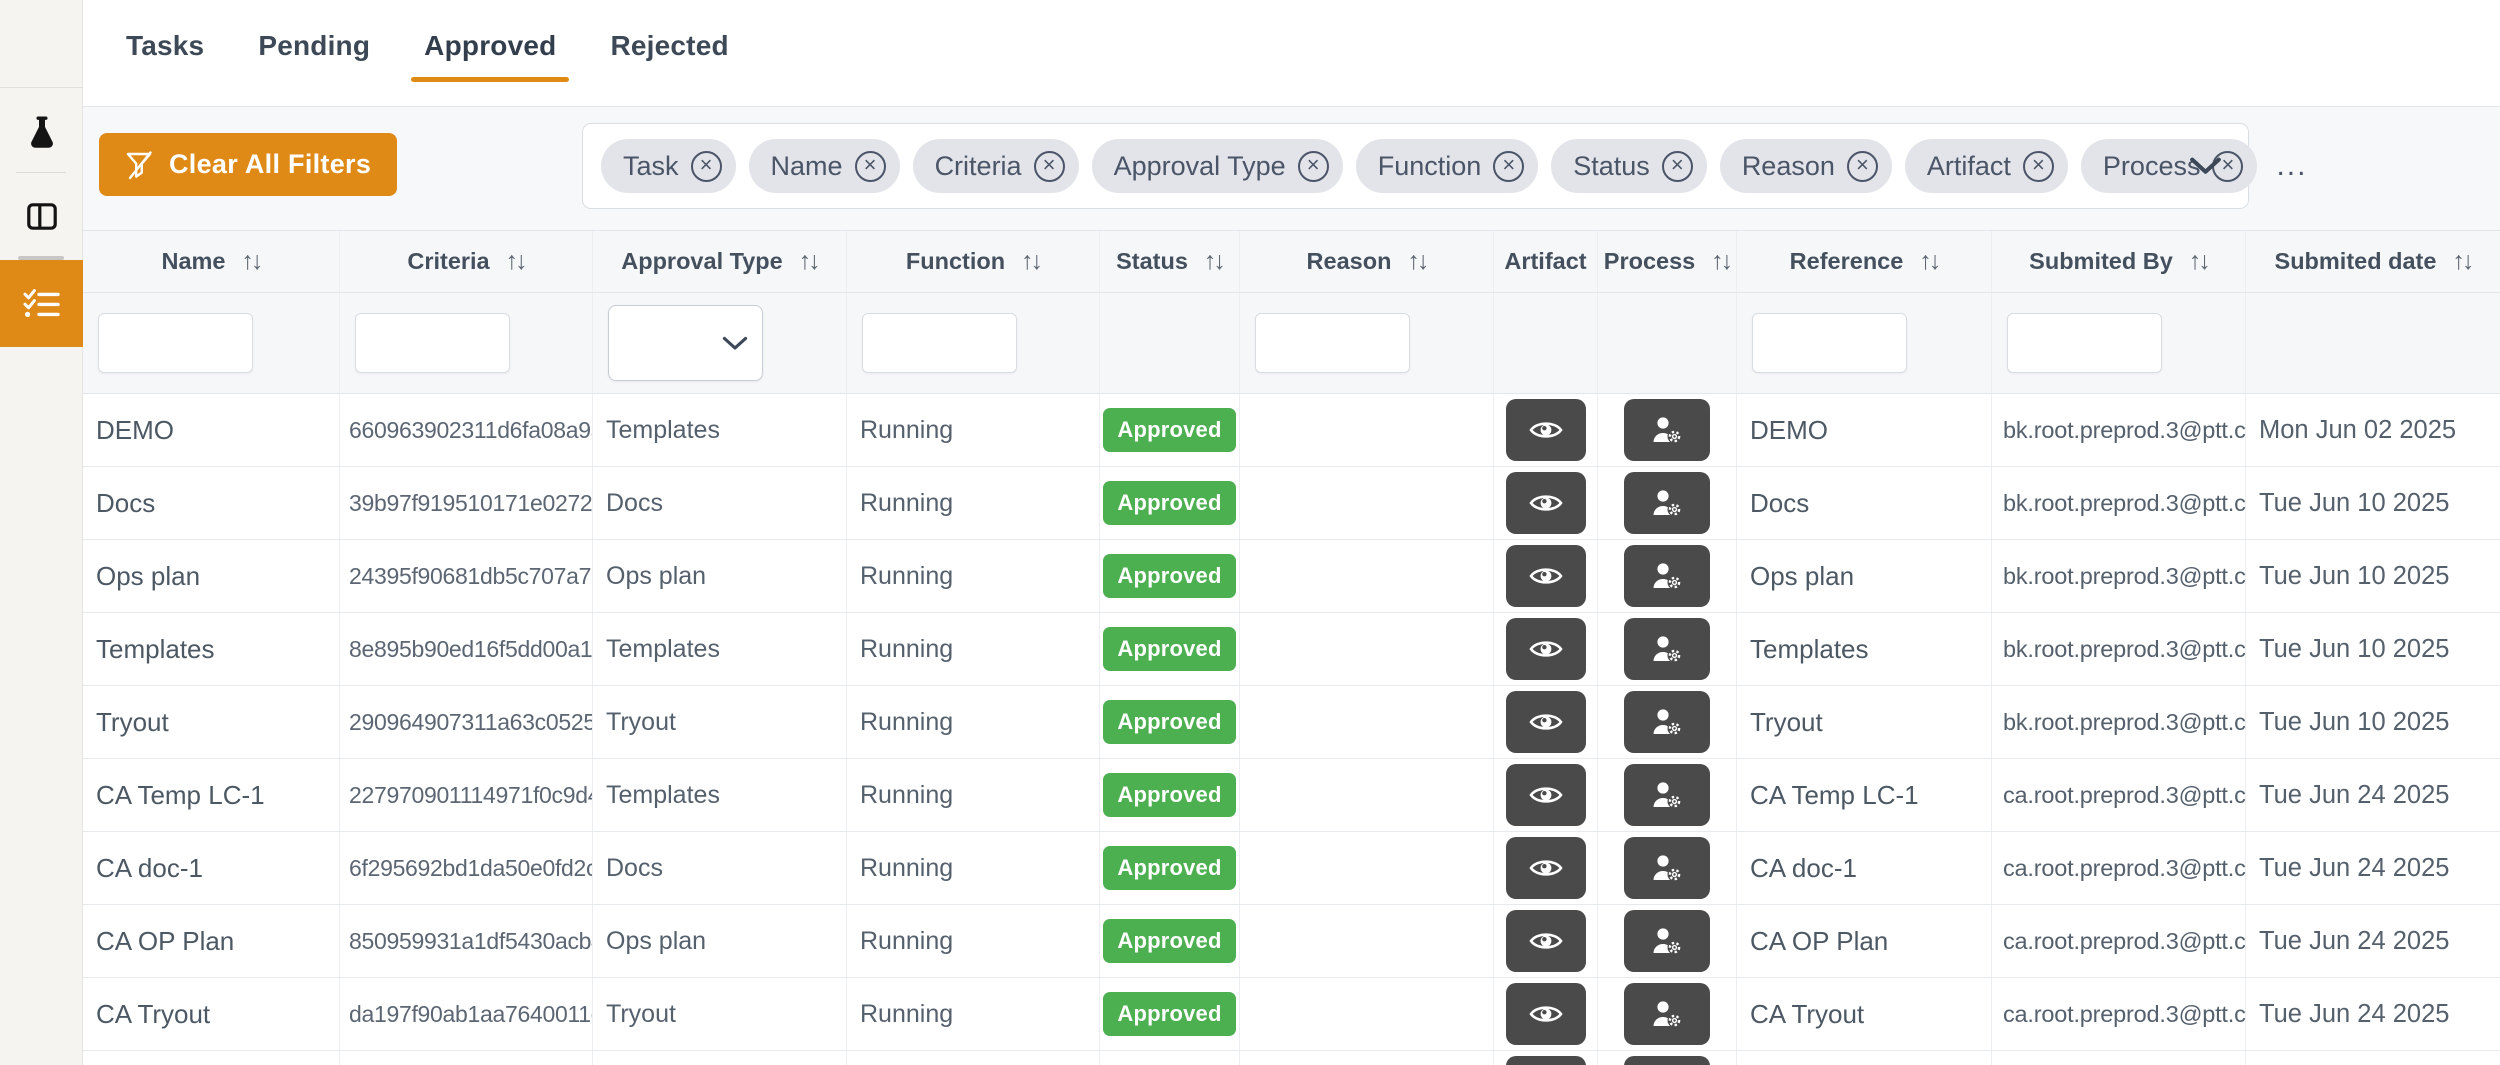  What do you see at coordinates (2151, 165) in the screenshot?
I see `chip-label: Process` at bounding box center [2151, 165].